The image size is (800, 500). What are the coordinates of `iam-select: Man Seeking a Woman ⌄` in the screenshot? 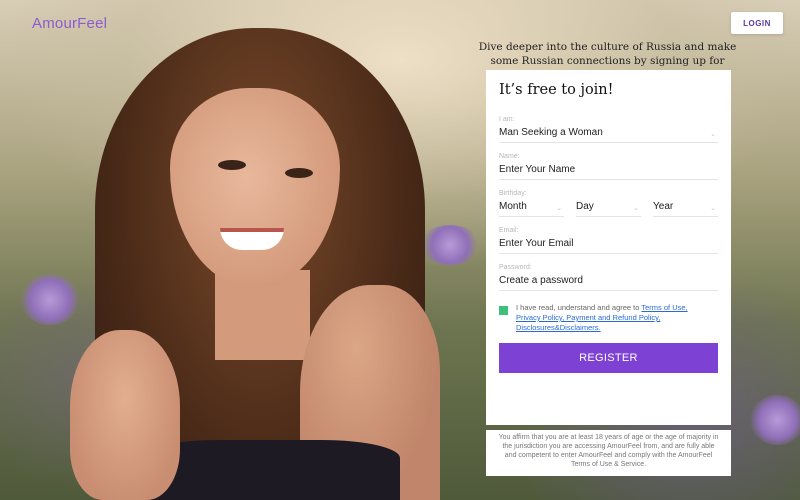 It's located at (608, 134).